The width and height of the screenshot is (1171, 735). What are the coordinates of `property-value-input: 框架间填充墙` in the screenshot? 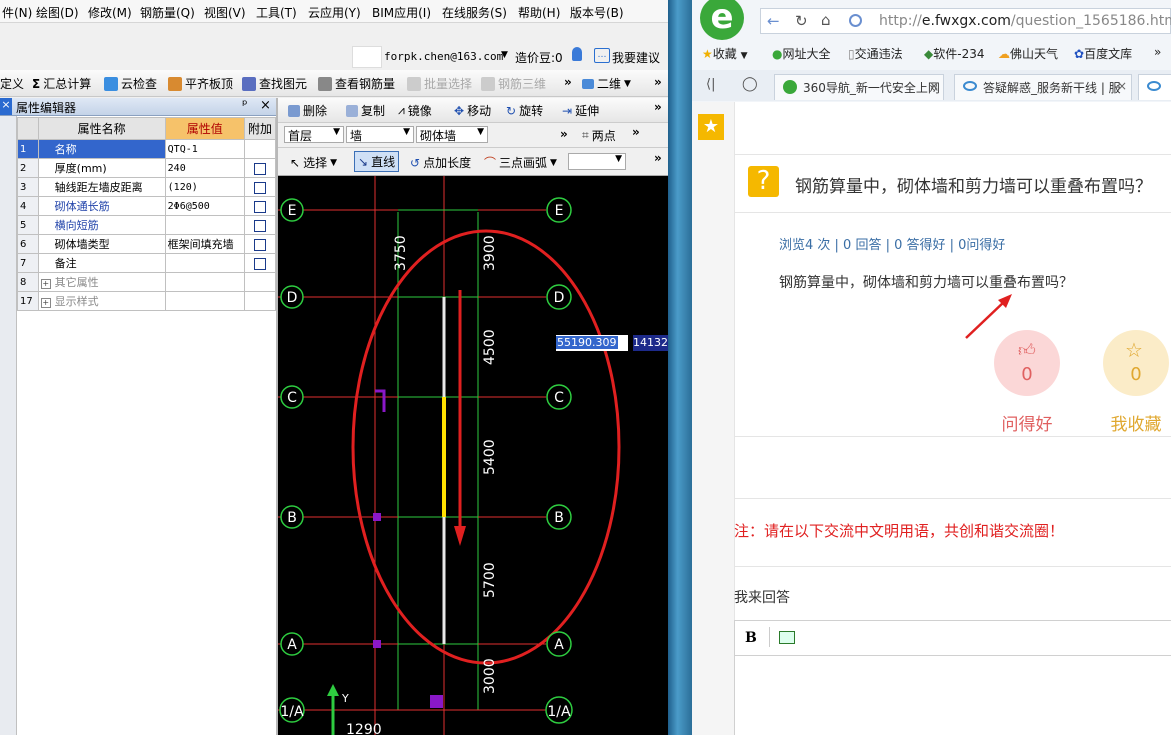 It's located at (204, 244).